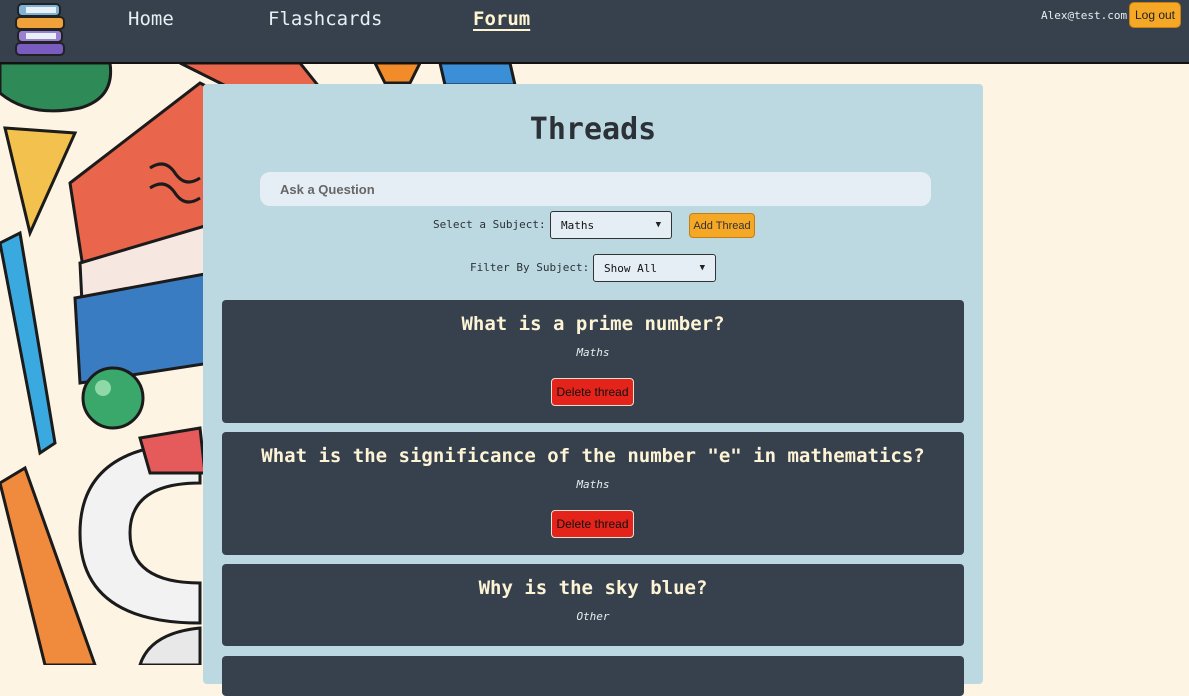  Describe the element at coordinates (1084, 15) in the screenshot. I see `user-email: Alex@test.com` at that location.